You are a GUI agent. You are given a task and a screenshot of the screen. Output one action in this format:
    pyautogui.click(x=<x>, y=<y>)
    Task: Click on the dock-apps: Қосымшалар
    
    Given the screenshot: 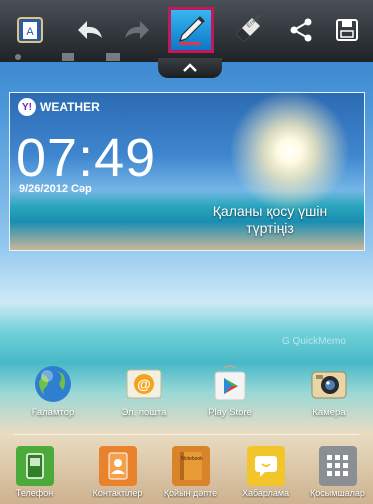 What is the action you would take?
    pyautogui.click(x=336, y=472)
    